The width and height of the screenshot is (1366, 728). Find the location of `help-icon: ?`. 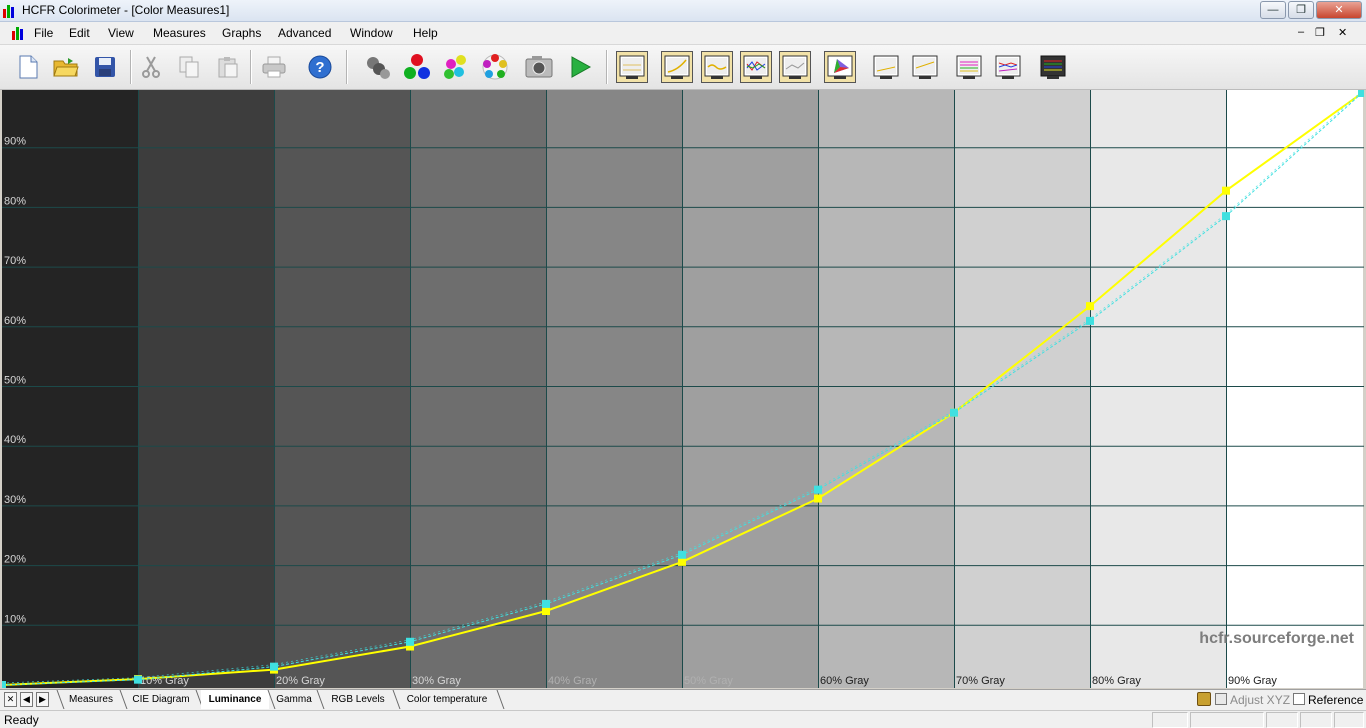

help-icon: ? is located at coordinates (320, 67).